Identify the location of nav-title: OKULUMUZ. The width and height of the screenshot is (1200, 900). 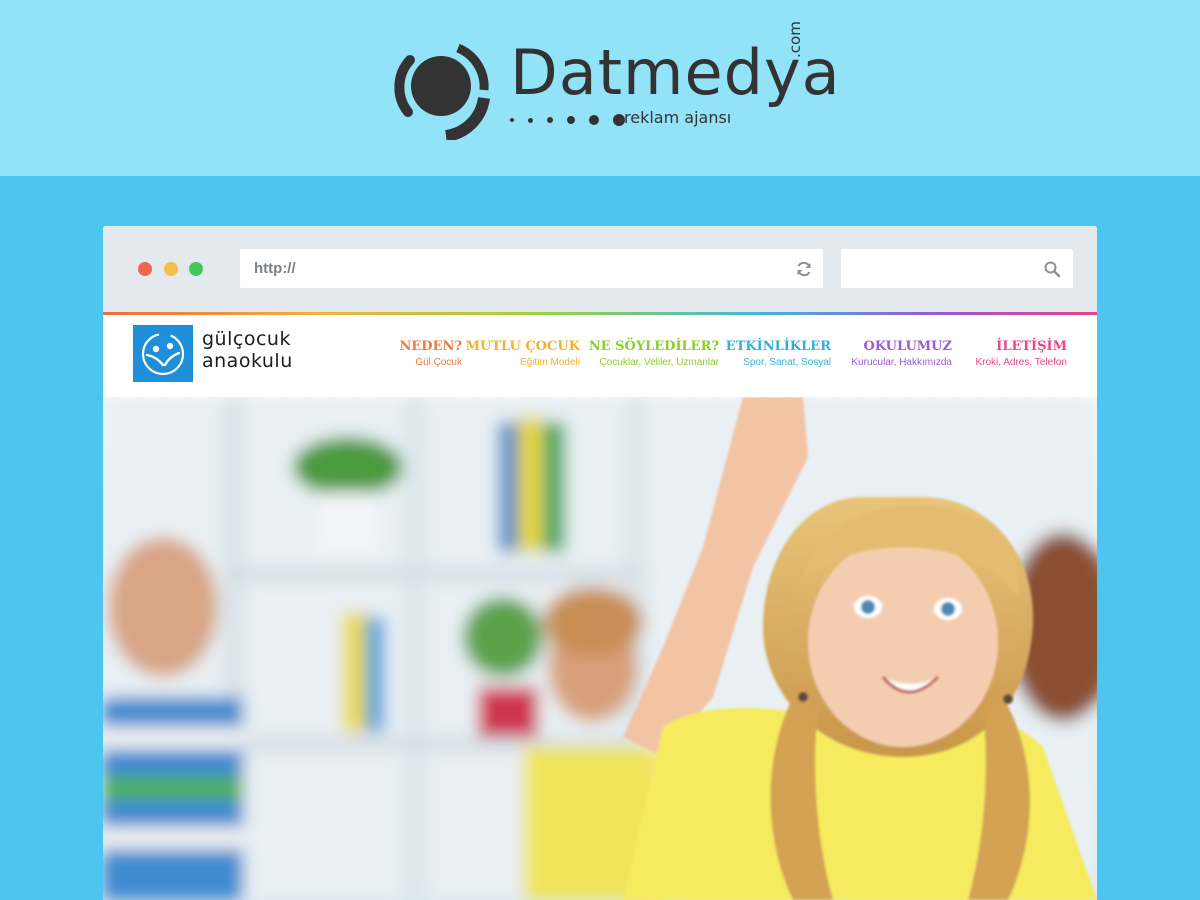
(907, 346).